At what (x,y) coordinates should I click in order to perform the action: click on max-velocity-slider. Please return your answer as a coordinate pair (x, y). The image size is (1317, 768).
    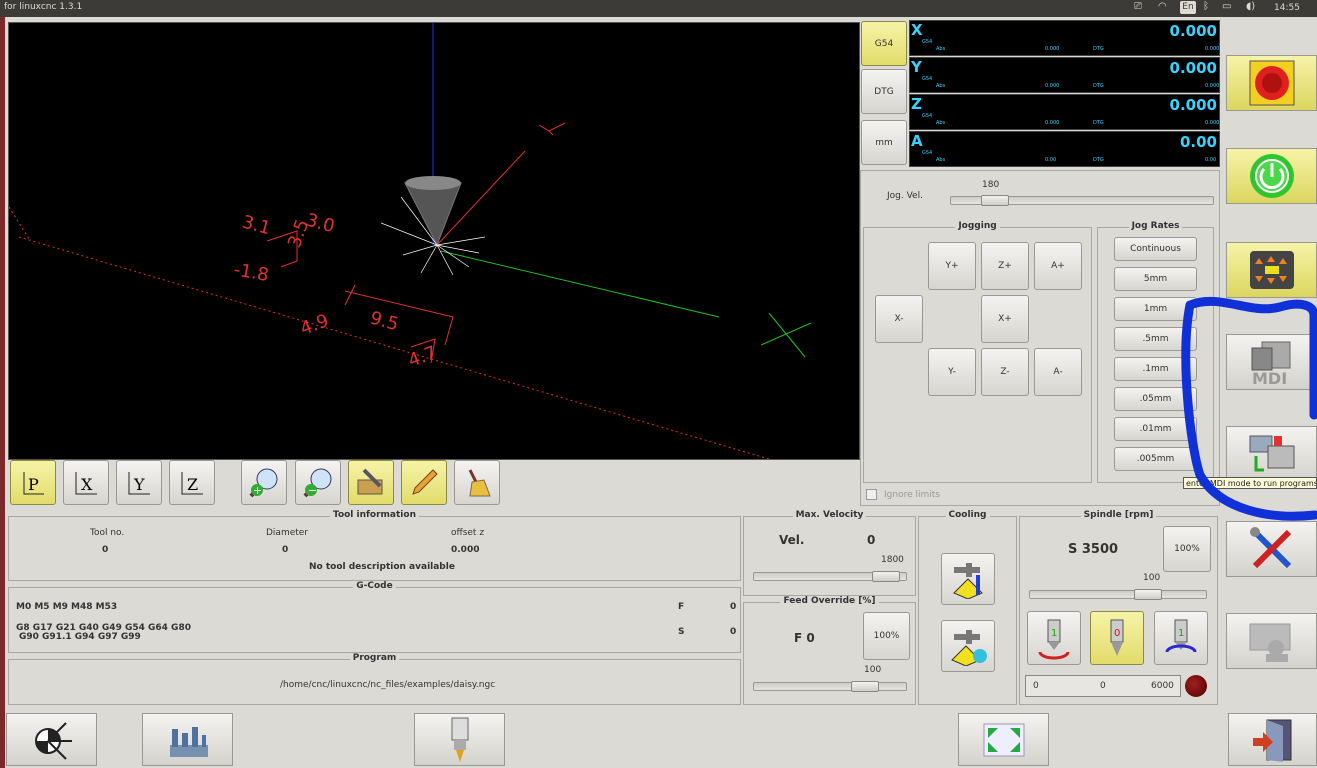
    Looking at the image, I should click on (830, 576).